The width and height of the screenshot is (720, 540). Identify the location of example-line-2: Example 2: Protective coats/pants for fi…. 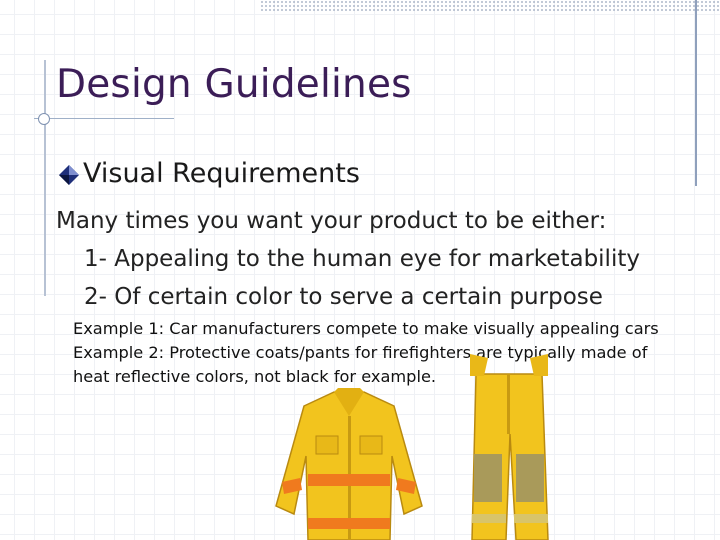
(360, 352).